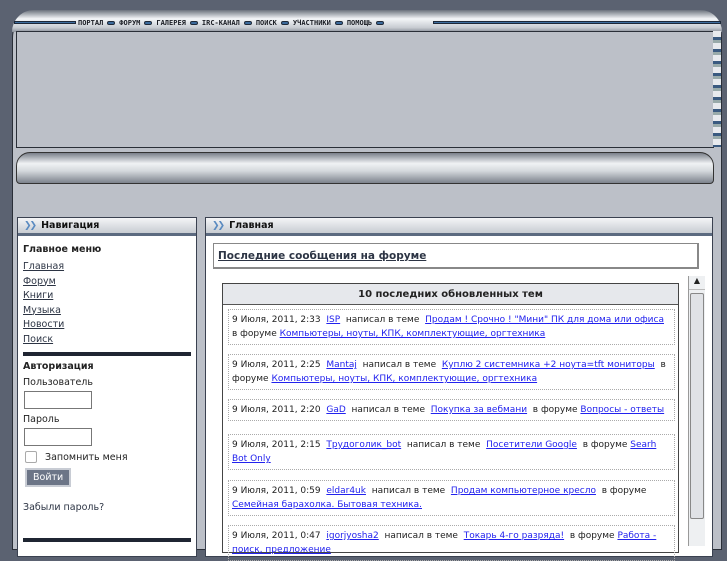 The width and height of the screenshot is (727, 561). I want to click on post-user-link: GaD, so click(335, 410).